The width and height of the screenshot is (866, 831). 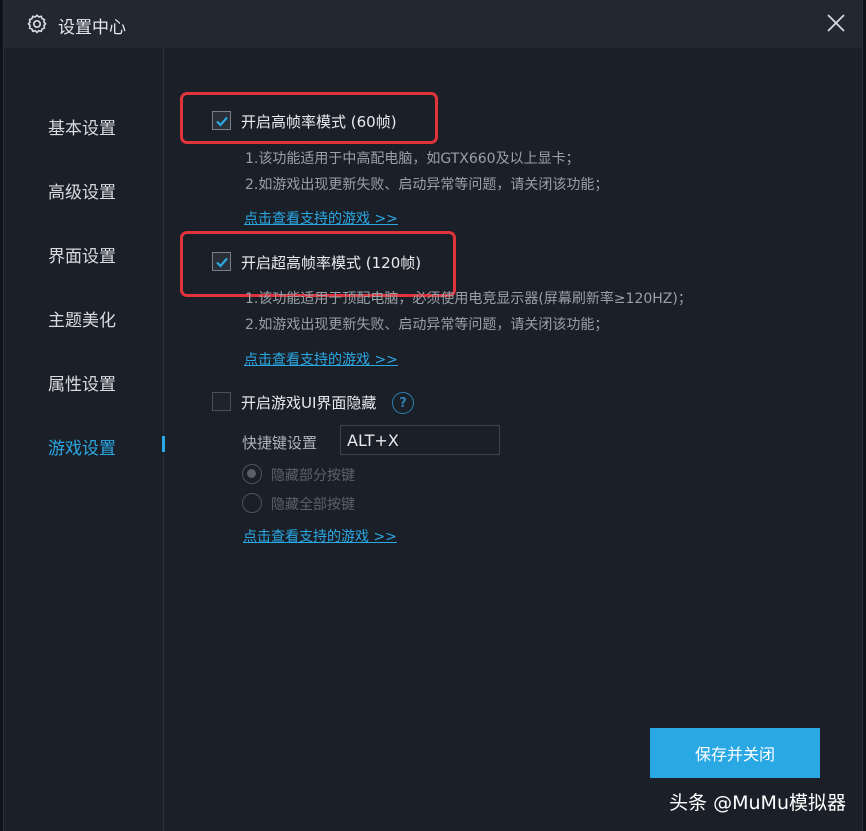 What do you see at coordinates (313, 476) in the screenshot?
I see `hide-partial-keys-label: 隐藏部分按键` at bounding box center [313, 476].